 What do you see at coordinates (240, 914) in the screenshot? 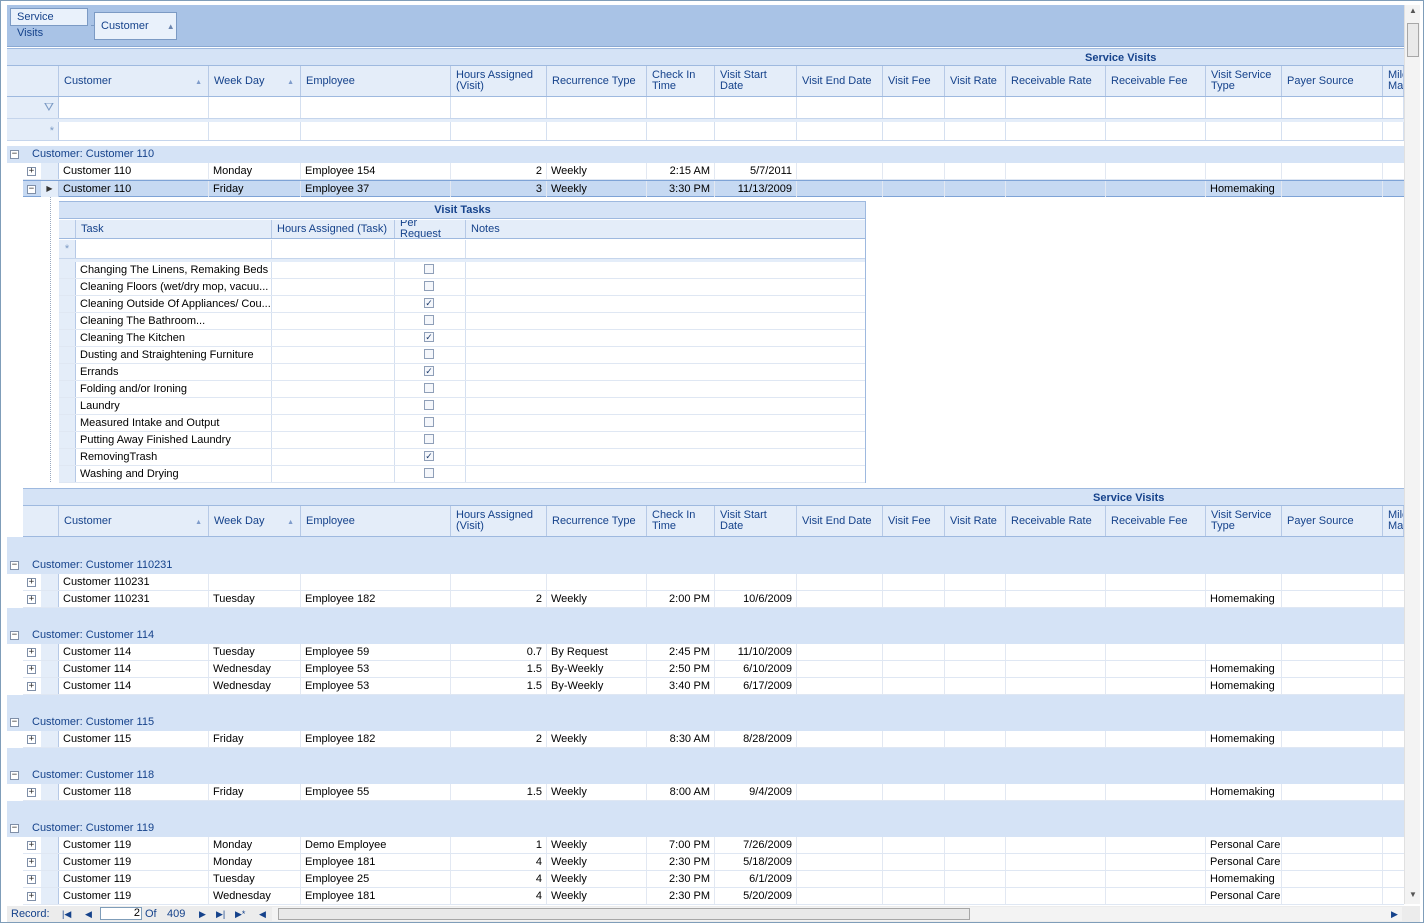
I see `new-record-icon: ▶*` at bounding box center [240, 914].